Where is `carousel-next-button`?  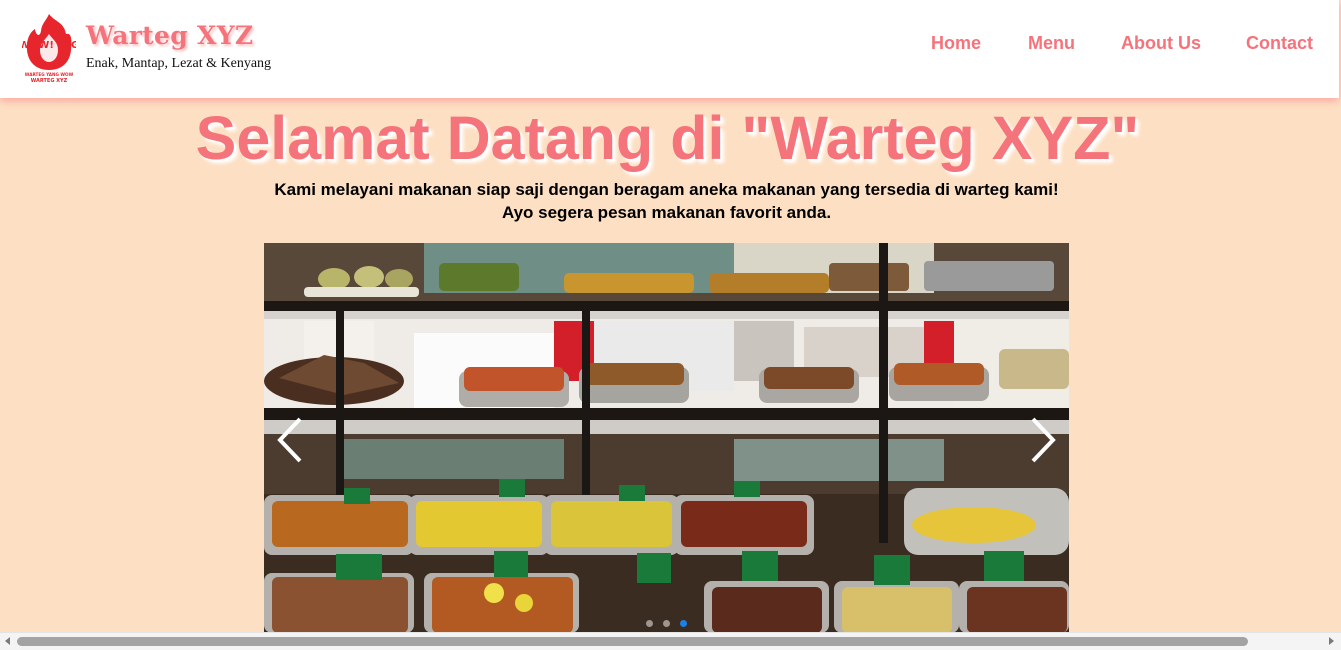 carousel-next-button is located at coordinates (1043, 440).